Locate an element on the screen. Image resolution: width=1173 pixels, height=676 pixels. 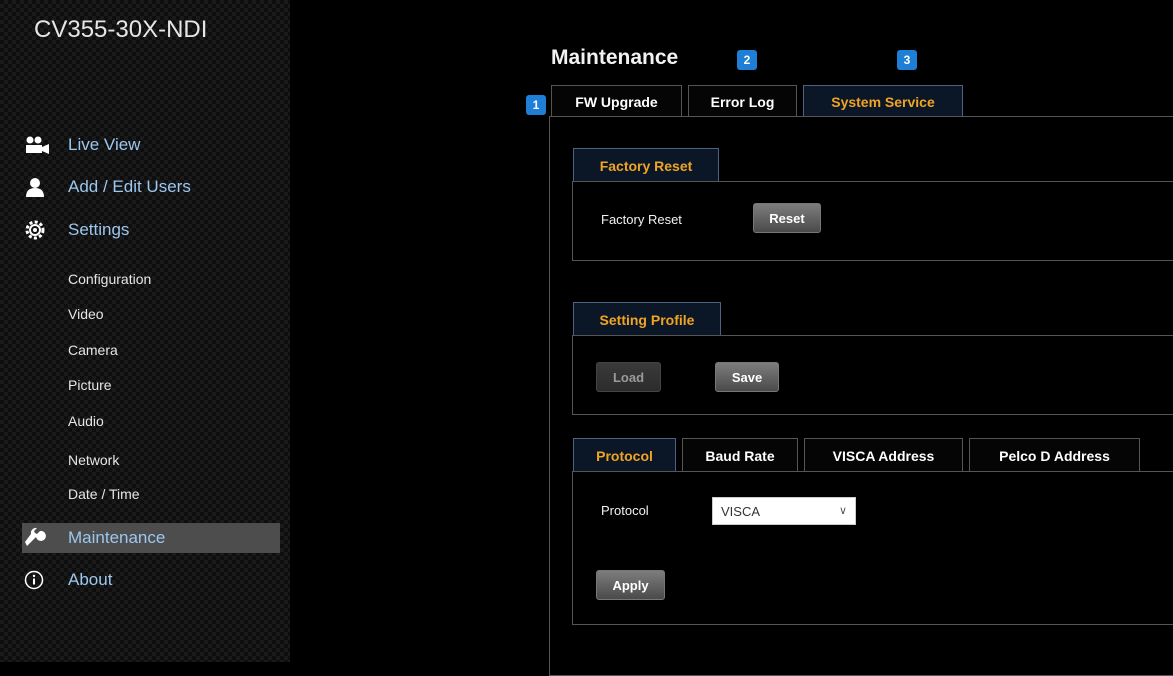
gear-icon is located at coordinates (38, 230).